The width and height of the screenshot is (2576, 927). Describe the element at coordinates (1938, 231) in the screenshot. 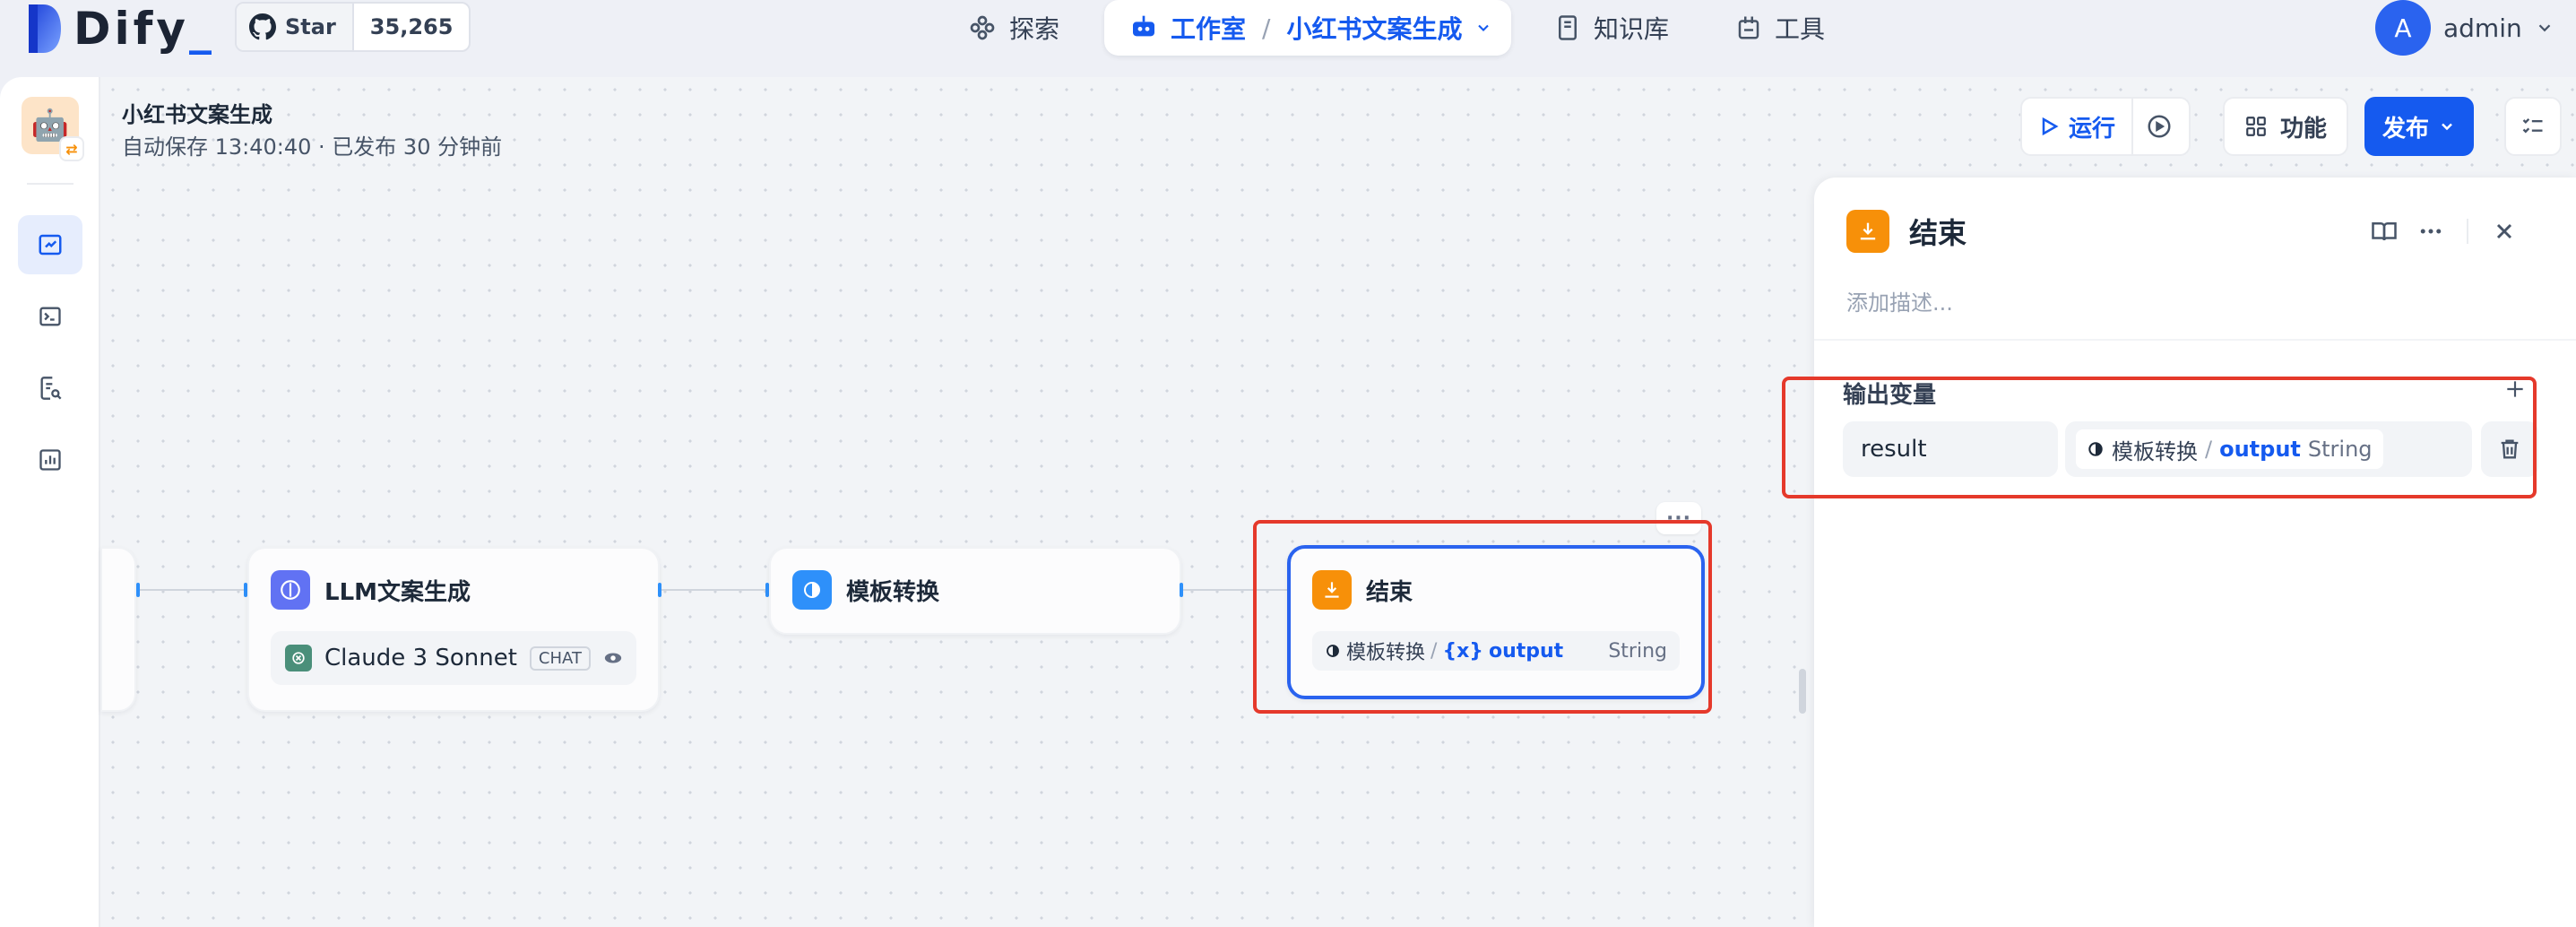

I see `panel-title: 结束` at that location.